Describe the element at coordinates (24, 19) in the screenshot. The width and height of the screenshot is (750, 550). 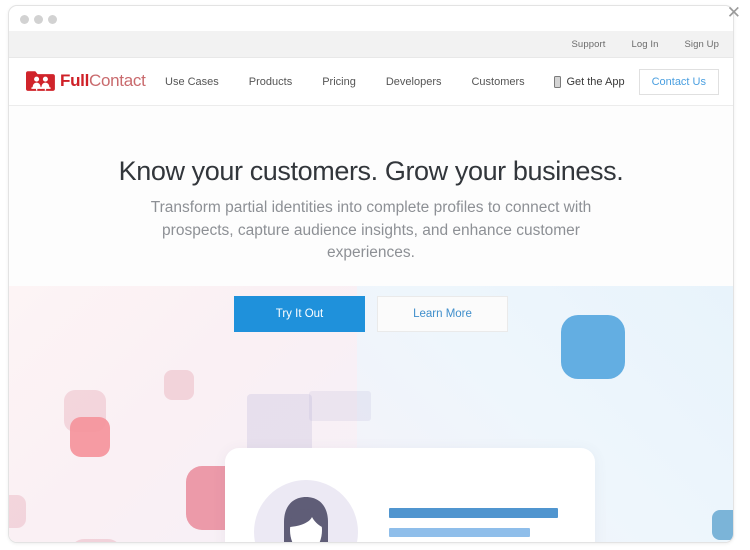
I see `traffic-light-close-dot` at that location.